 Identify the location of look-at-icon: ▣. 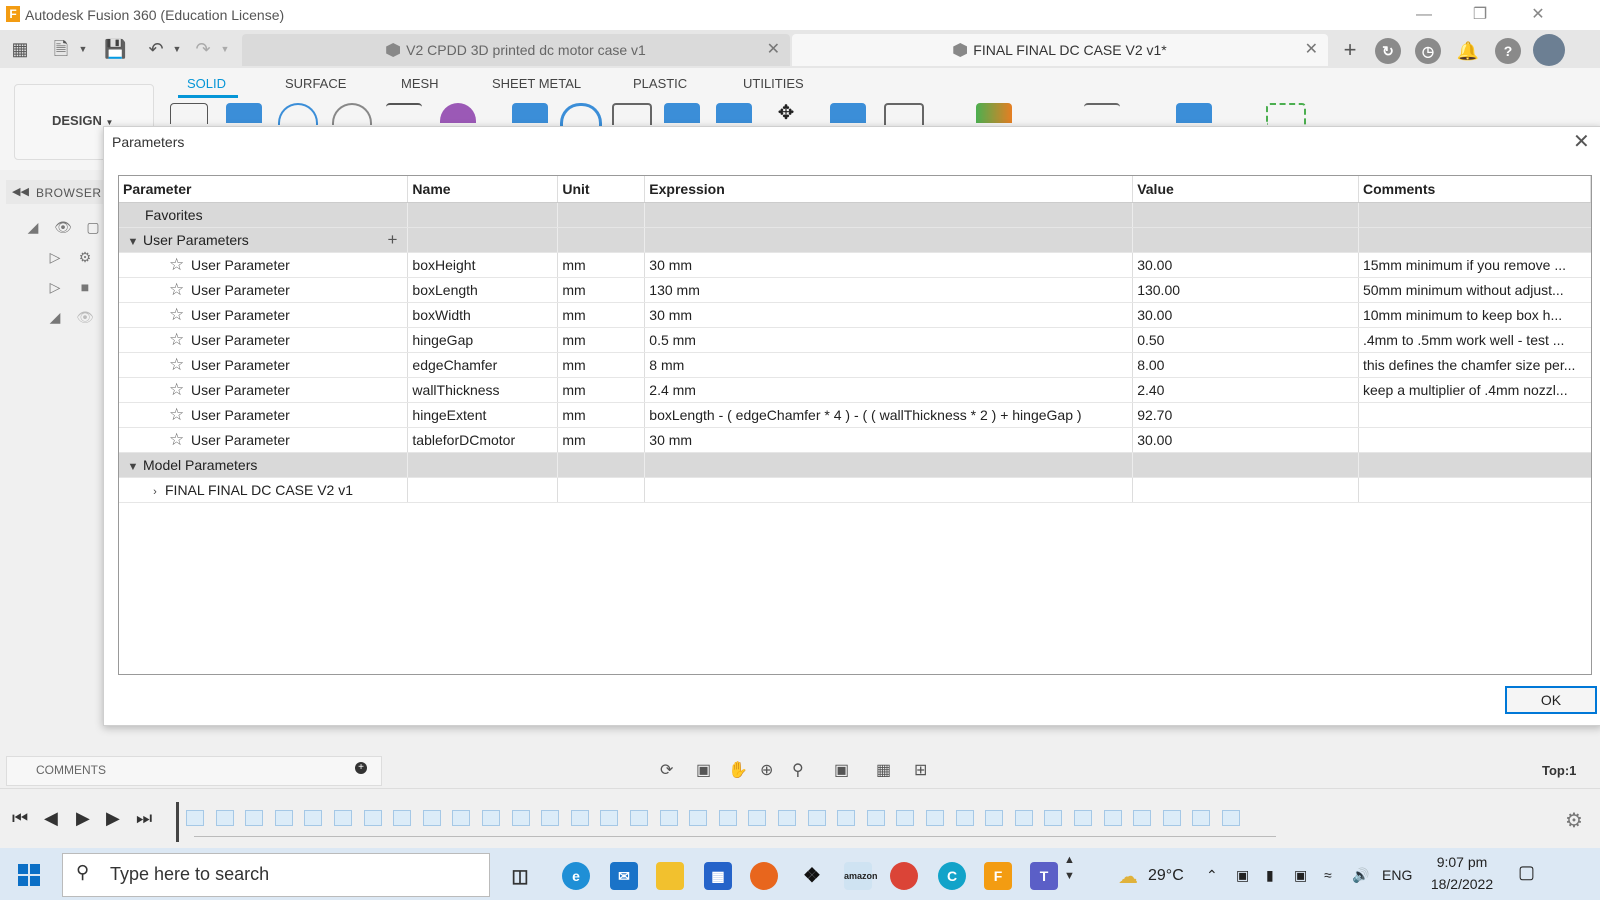
(703, 770).